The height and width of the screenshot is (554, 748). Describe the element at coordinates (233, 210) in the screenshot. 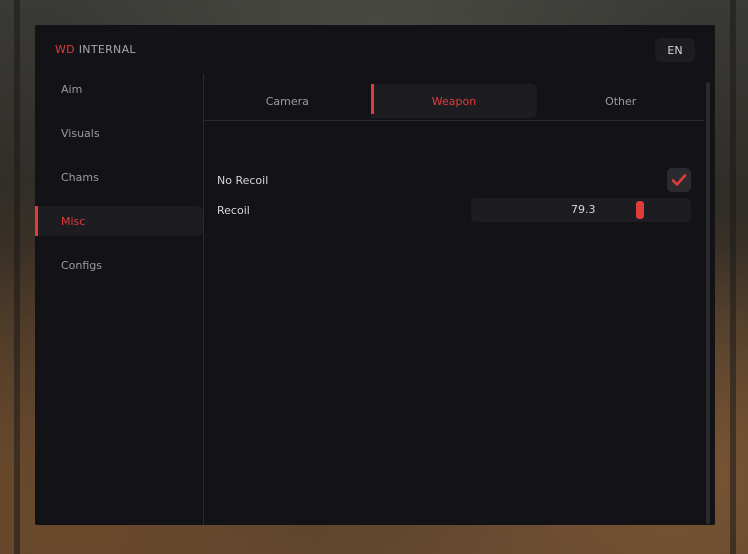

I see `recoil-label: Recoil` at that location.